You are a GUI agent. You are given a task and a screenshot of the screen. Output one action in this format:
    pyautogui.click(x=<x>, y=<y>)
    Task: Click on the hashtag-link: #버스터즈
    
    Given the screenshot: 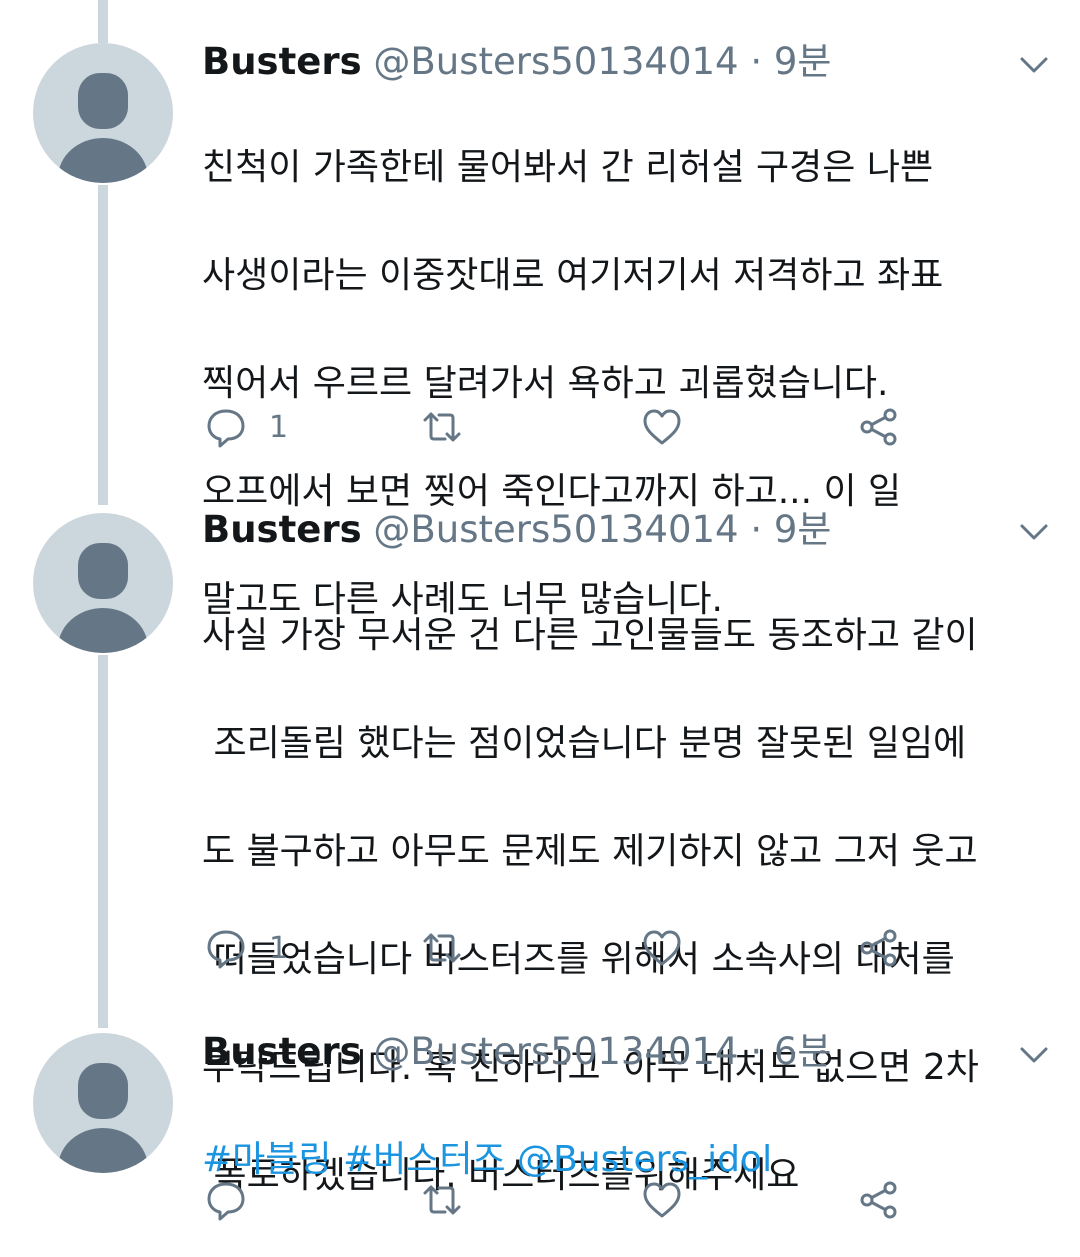 What is the action you would take?
    pyautogui.click(x=424, y=1159)
    